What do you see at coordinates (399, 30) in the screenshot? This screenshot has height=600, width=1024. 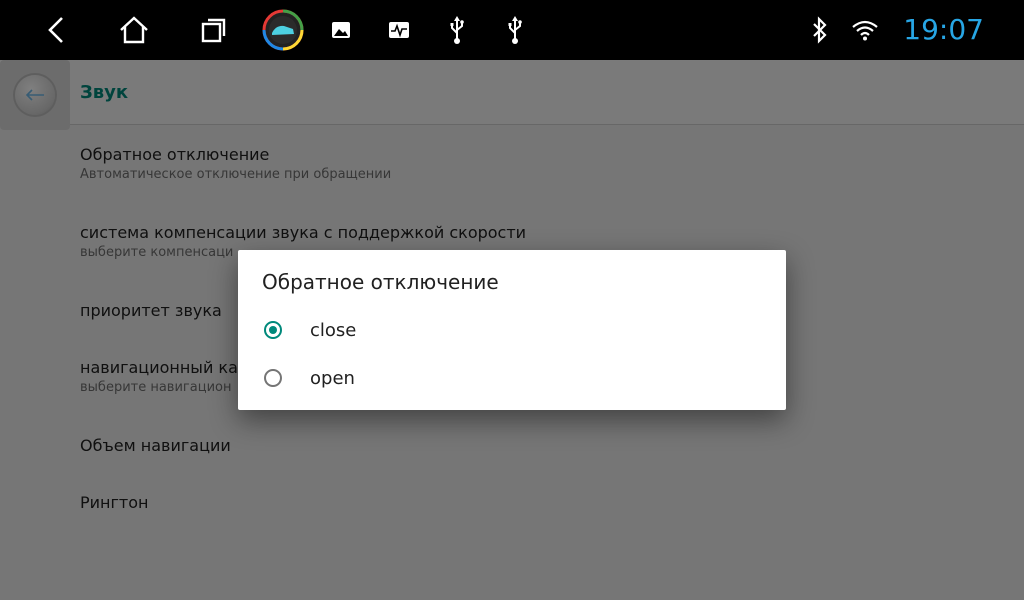 I see `activity-icon` at bounding box center [399, 30].